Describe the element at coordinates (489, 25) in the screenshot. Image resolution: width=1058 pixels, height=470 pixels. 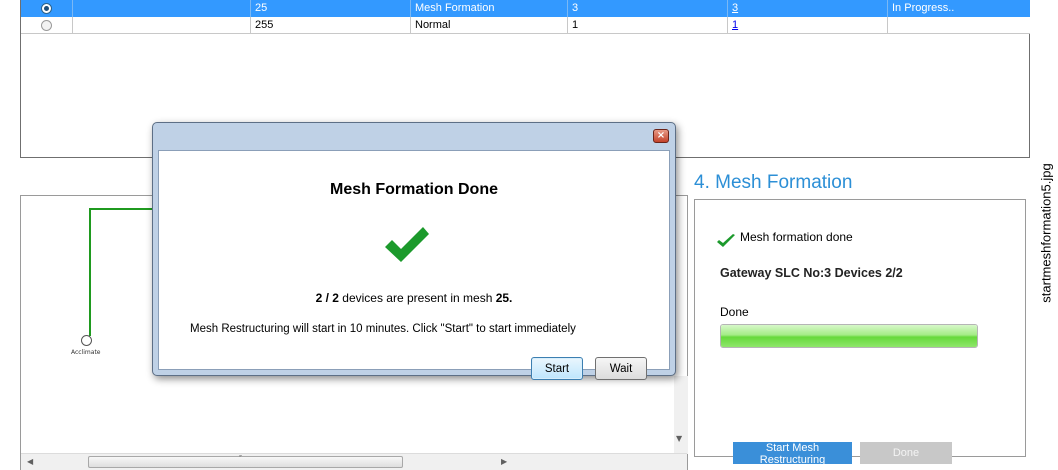
I see `status-cell: Normal` at that location.